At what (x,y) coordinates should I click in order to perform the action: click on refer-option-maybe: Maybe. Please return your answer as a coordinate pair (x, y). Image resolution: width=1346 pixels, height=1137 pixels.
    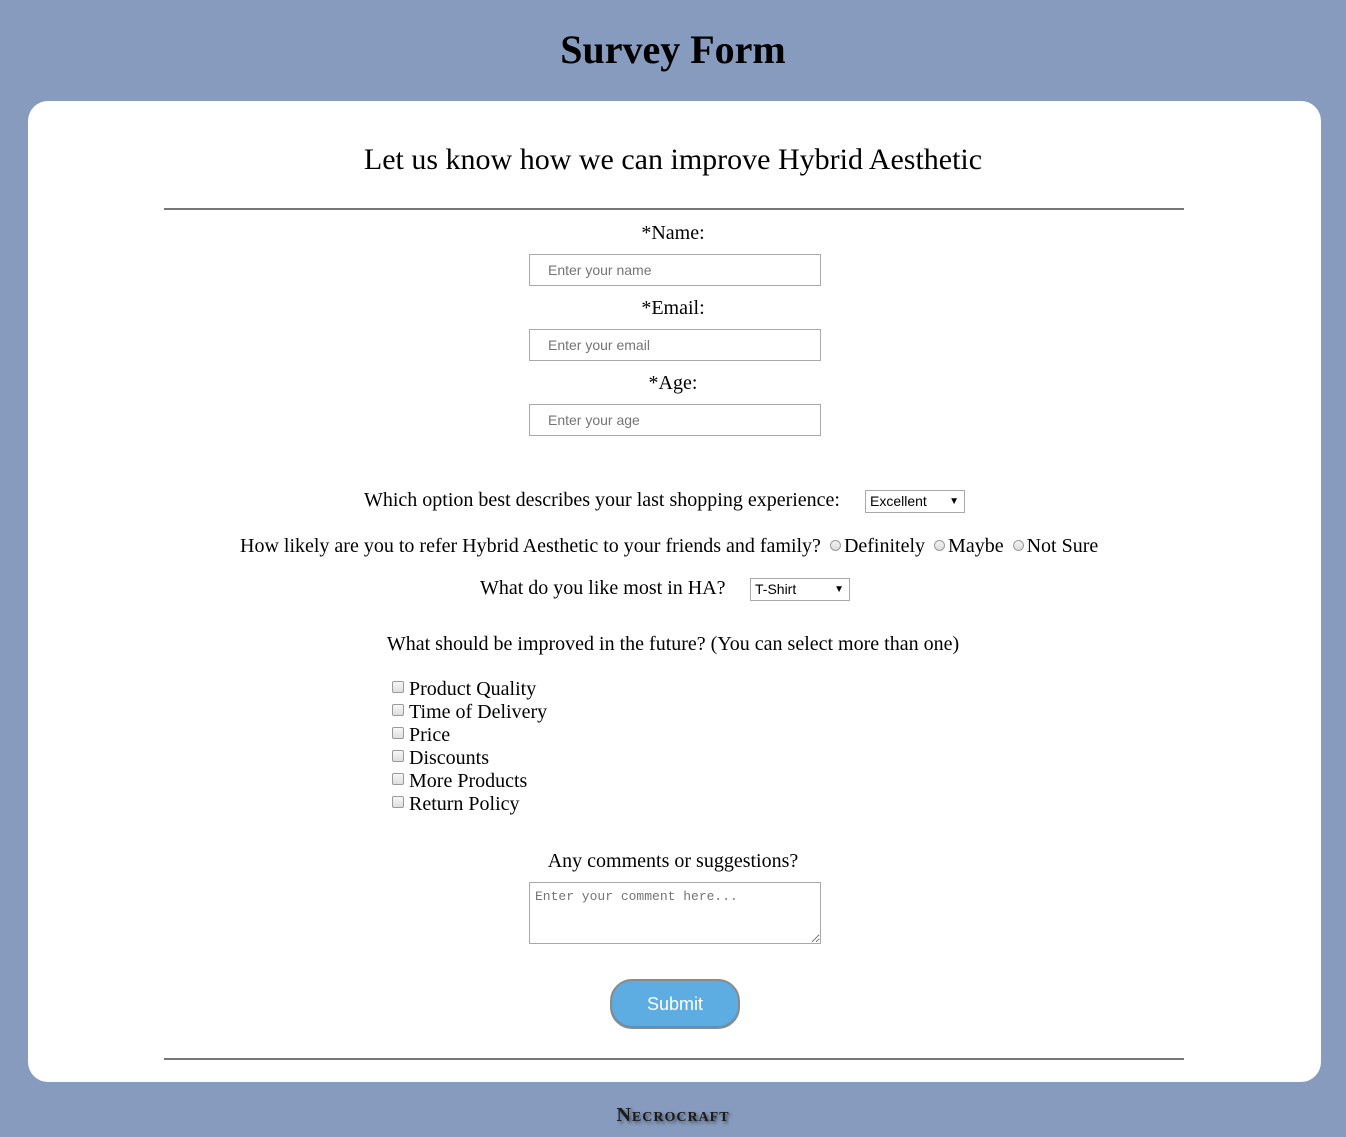
    Looking at the image, I should click on (976, 546).